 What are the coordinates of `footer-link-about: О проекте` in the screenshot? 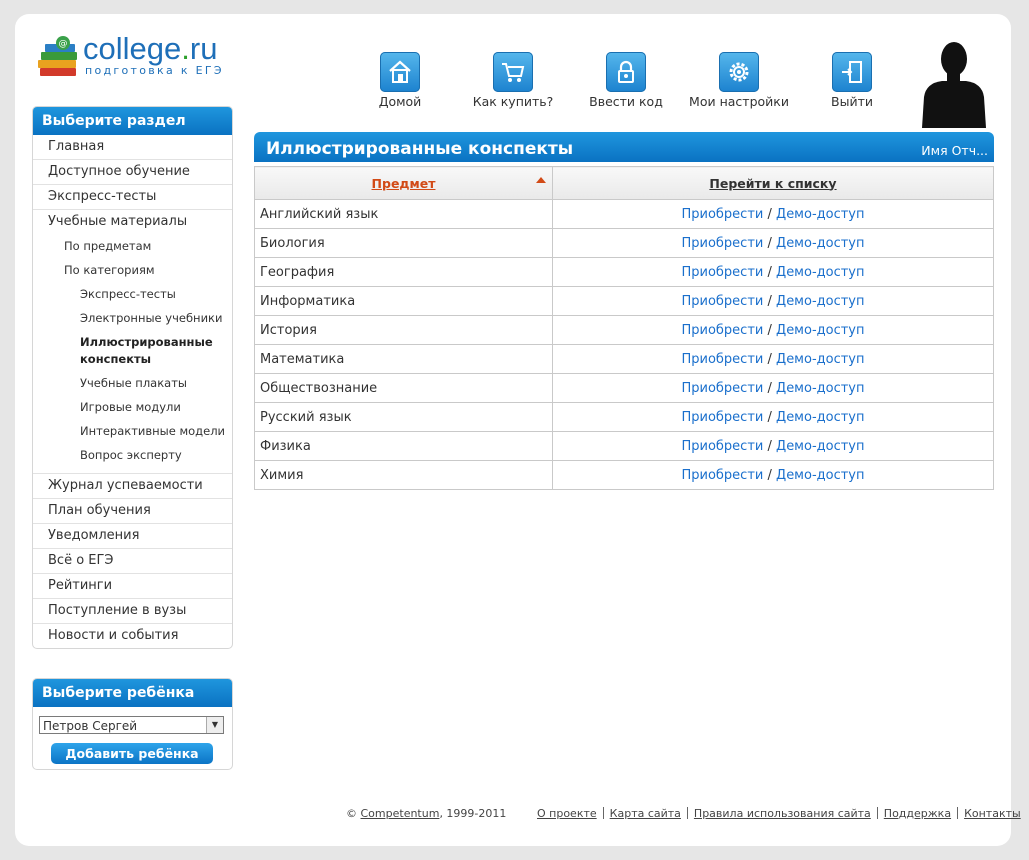 It's located at (567, 813).